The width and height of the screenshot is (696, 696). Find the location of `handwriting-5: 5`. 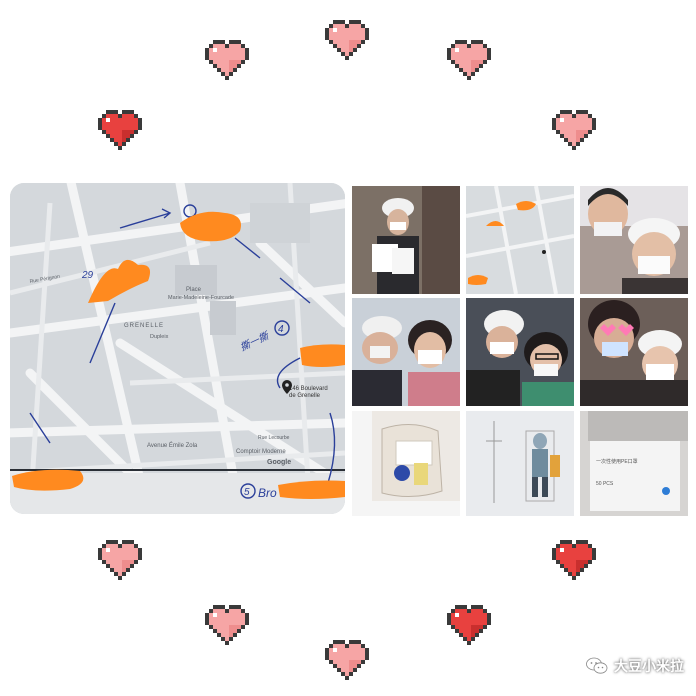

handwriting-5: 5 is located at coordinates (247, 492).